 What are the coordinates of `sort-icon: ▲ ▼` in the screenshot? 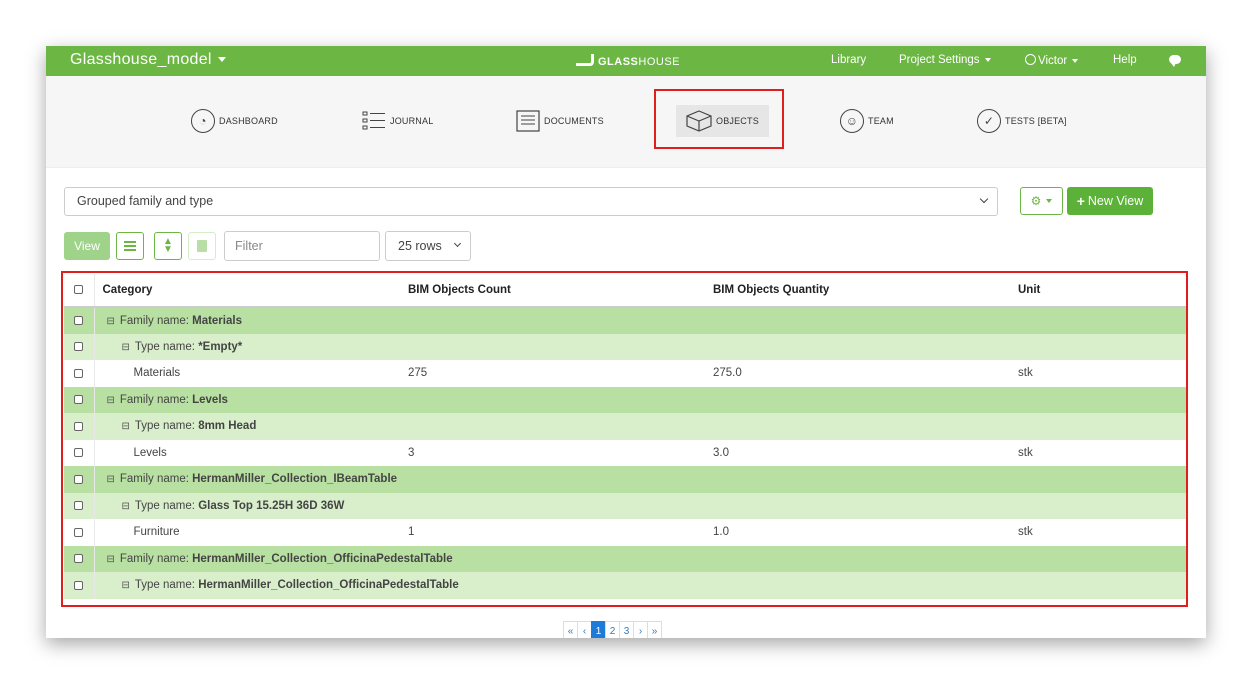 It's located at (168, 245).